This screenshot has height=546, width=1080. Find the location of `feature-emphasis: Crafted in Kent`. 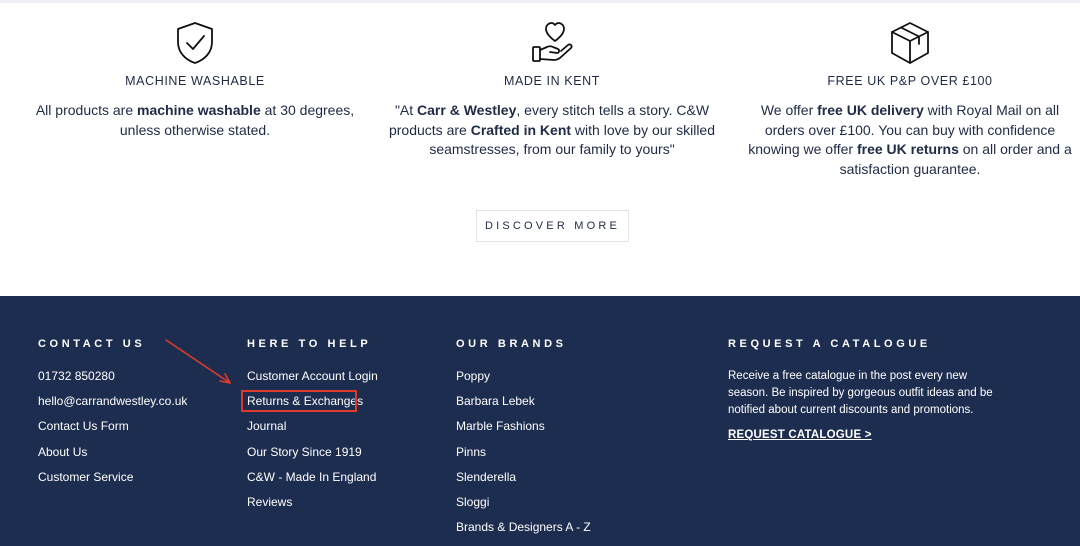

feature-emphasis: Crafted in Kent is located at coordinates (521, 129).